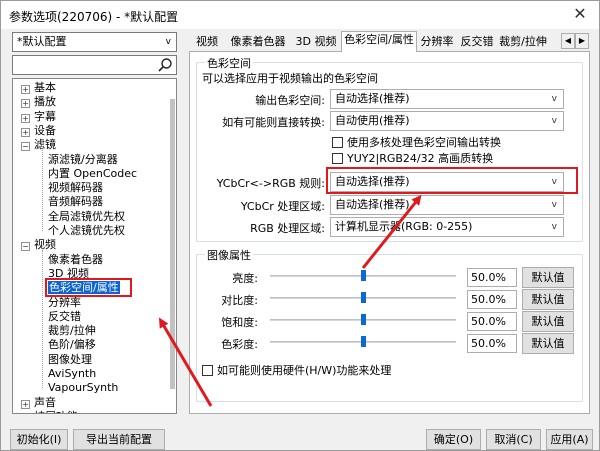 This screenshot has height=451, width=600. I want to click on tab-4: 分辨率, so click(437, 42).